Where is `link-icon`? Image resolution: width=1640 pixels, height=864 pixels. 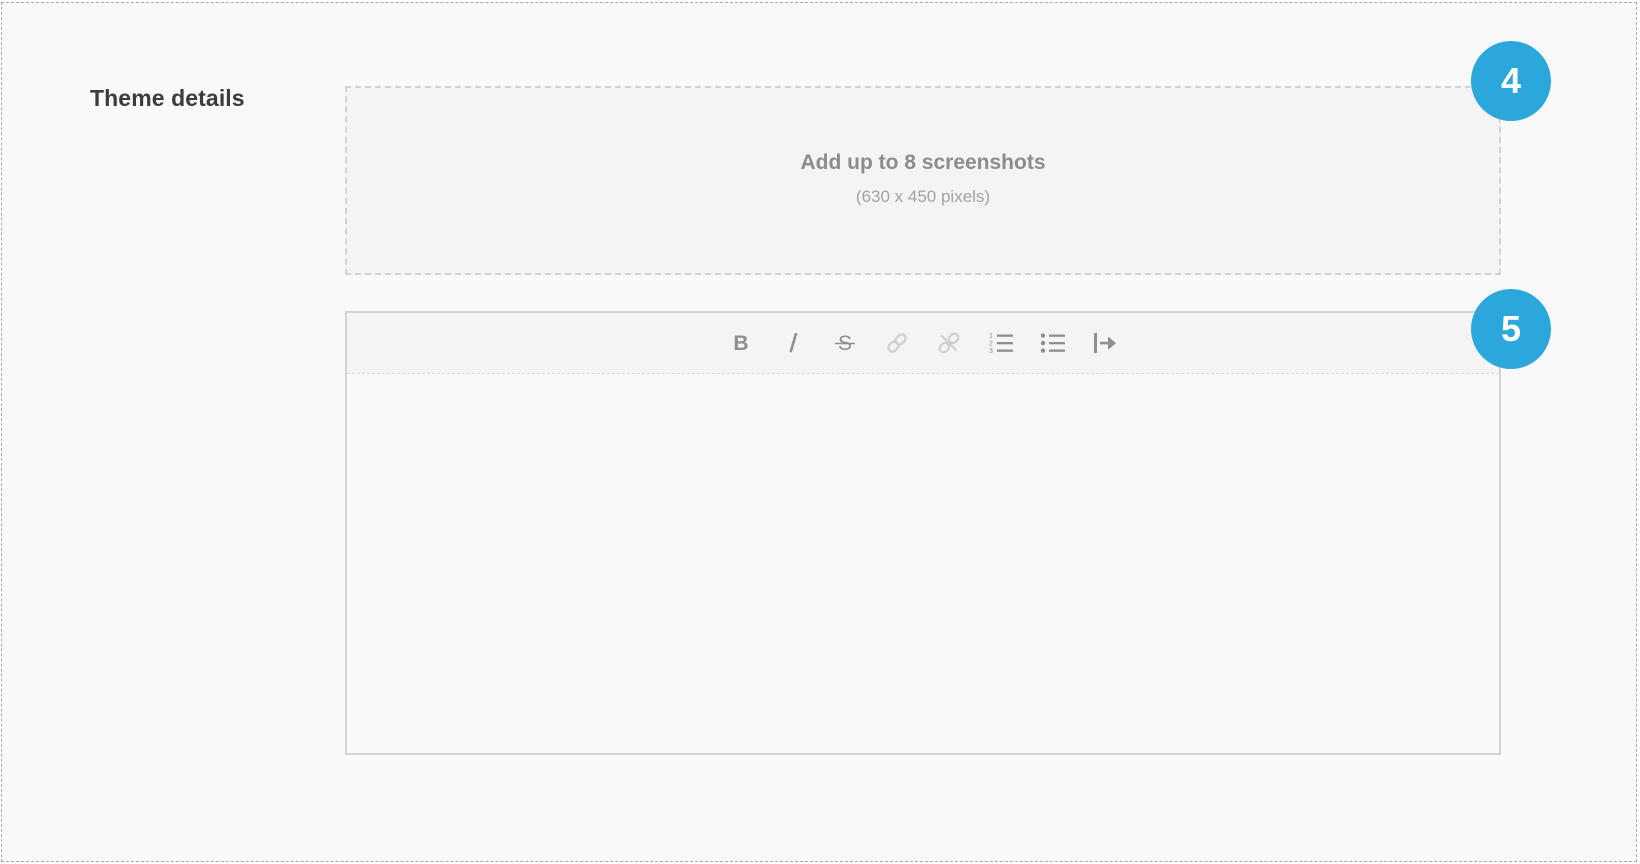
link-icon is located at coordinates (897, 343).